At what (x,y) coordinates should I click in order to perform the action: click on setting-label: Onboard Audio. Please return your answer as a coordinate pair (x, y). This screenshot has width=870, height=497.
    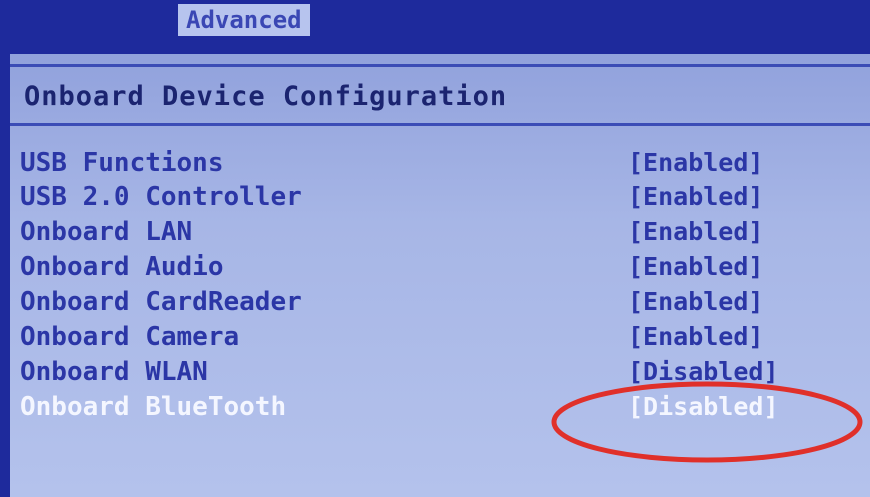
    Looking at the image, I should click on (122, 267).